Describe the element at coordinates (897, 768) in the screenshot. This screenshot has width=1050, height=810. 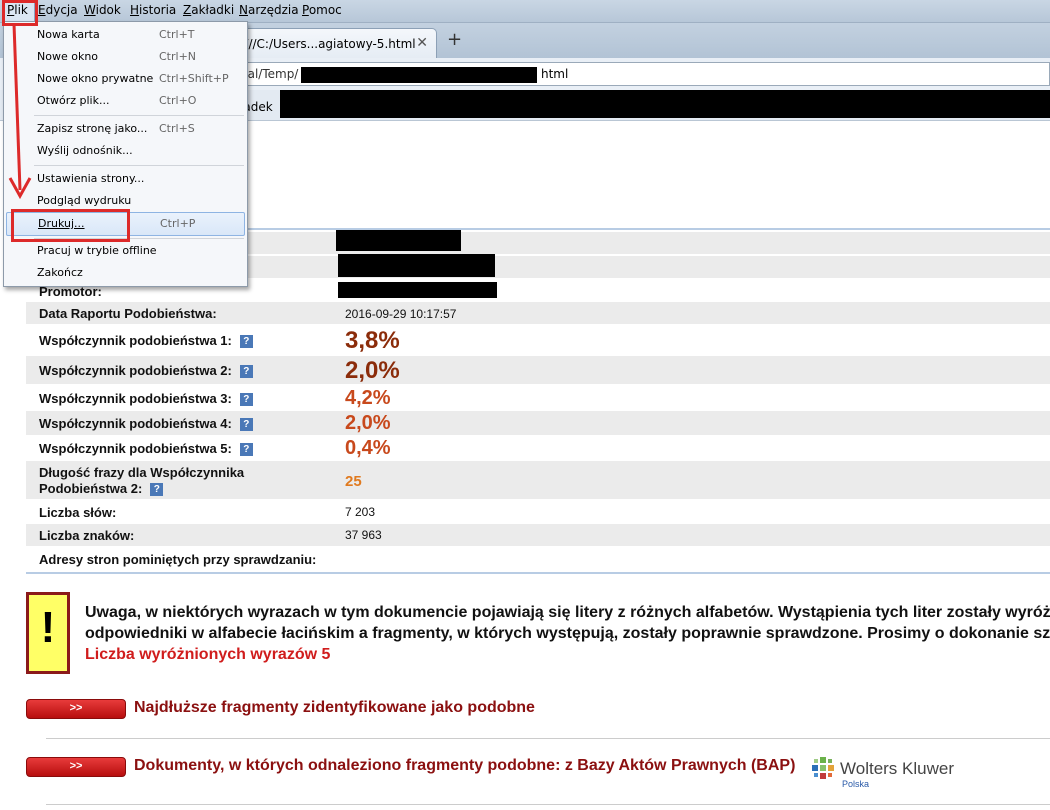
I see `logo-name: Wolters Kluwer` at that location.